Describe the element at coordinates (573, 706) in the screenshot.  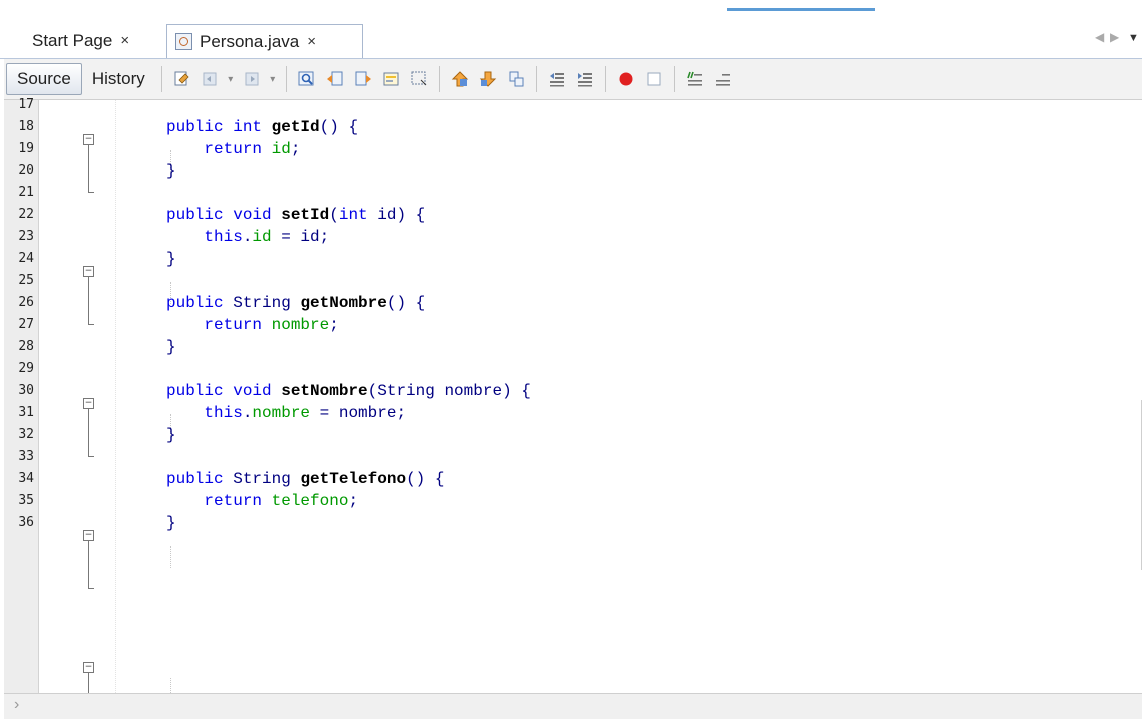
I see `status-bar: ›` at that location.